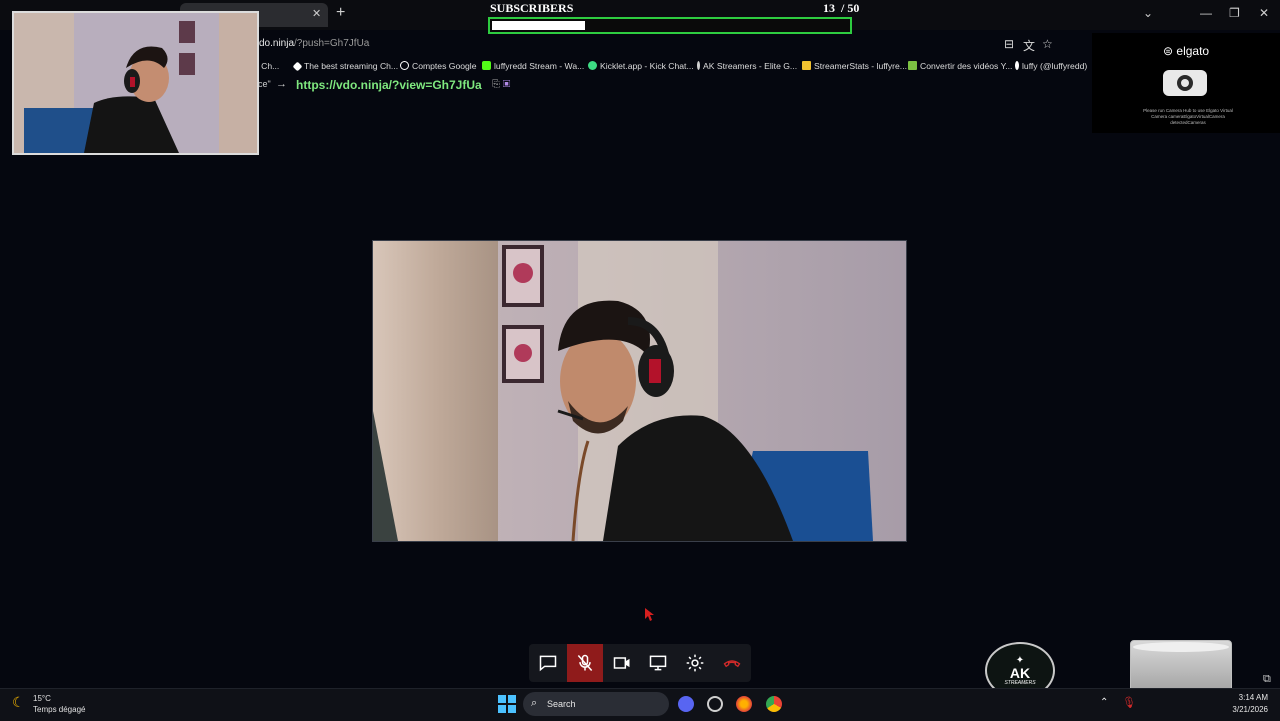 The width and height of the screenshot is (1280, 721). Describe the element at coordinates (59, 709) in the screenshot. I see `weather-description: Temps dégagé` at that location.